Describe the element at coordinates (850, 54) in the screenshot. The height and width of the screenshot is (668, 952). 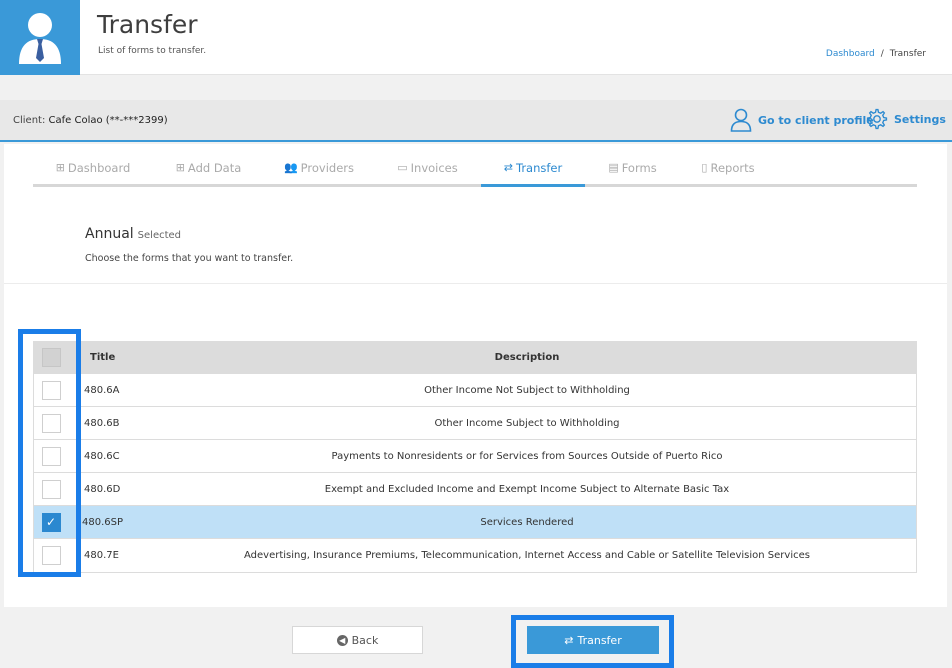
I see `breadcrumb-dashboard-link: Dashboard` at that location.